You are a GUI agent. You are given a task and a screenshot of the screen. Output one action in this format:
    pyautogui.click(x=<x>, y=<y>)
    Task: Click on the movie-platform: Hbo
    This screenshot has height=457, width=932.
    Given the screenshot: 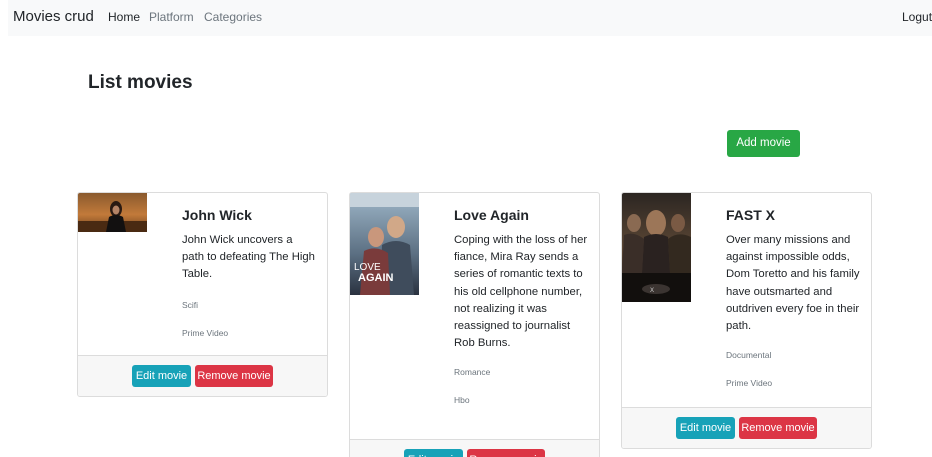 What is the action you would take?
    pyautogui.click(x=462, y=400)
    